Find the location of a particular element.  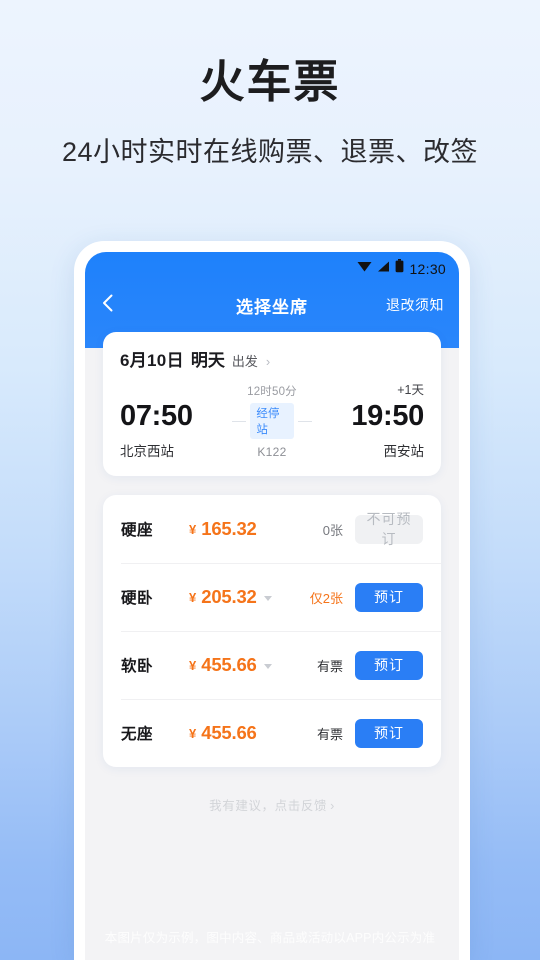

feedback-link: 我有建议，点击反馈 › is located at coordinates (272, 804).